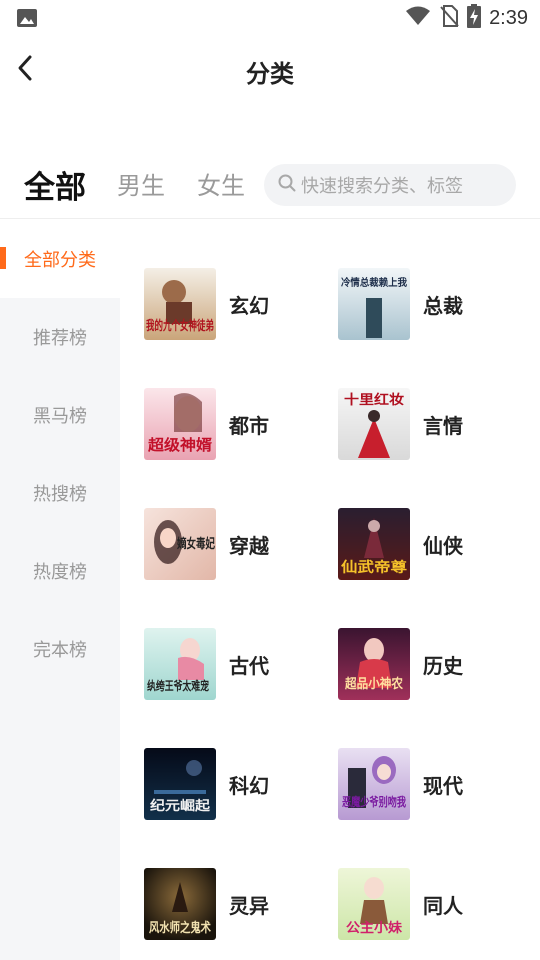 This screenshot has width=540, height=960. What do you see at coordinates (449, 18) in the screenshot?
I see `no-sim-icon` at bounding box center [449, 18].